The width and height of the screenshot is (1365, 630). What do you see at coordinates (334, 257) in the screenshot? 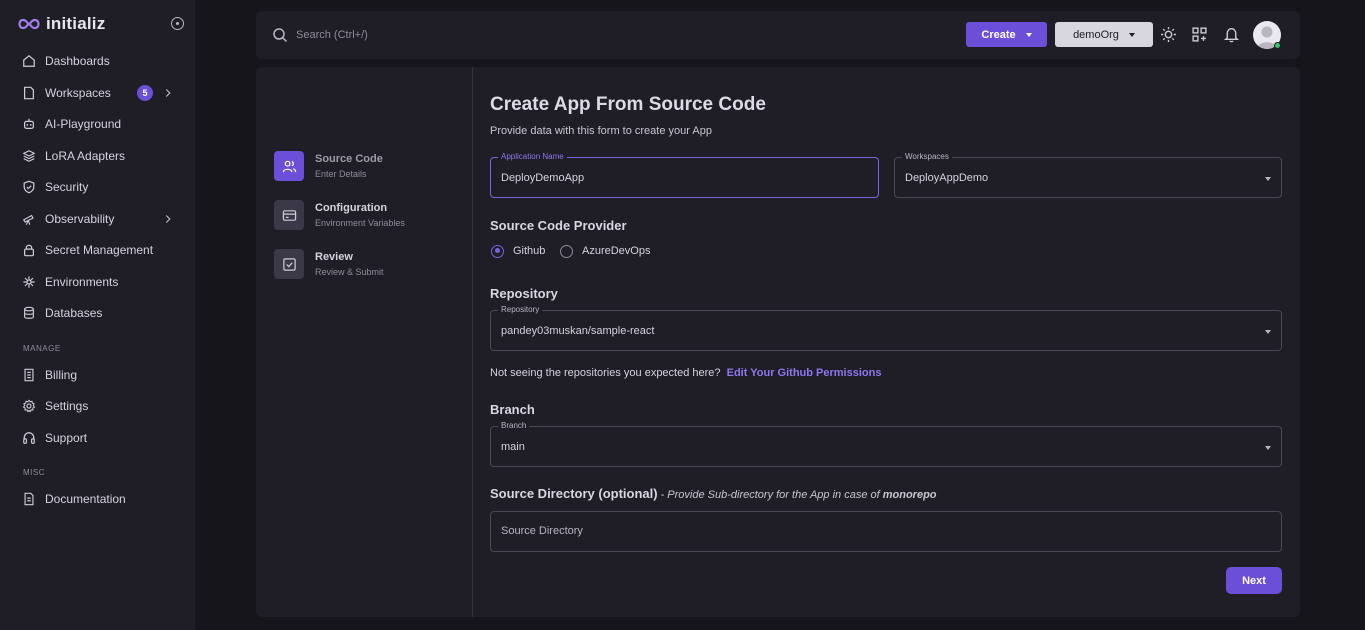
I see `step-title: Review` at bounding box center [334, 257].